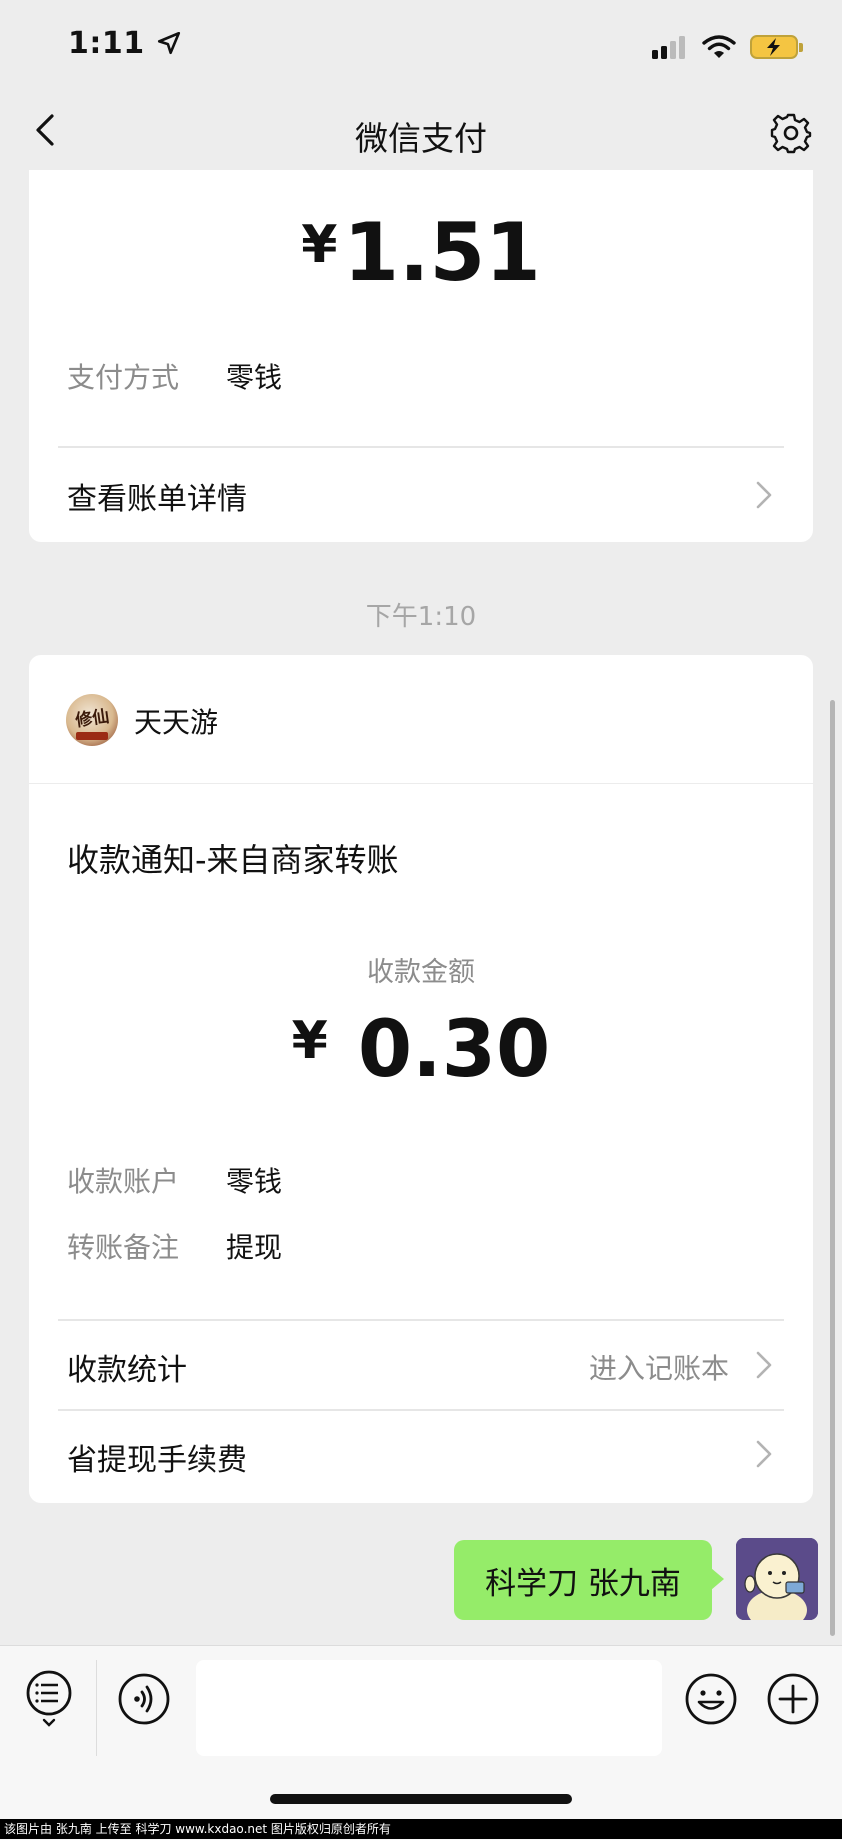  I want to click on location-arrow-icon, so click(168, 43).